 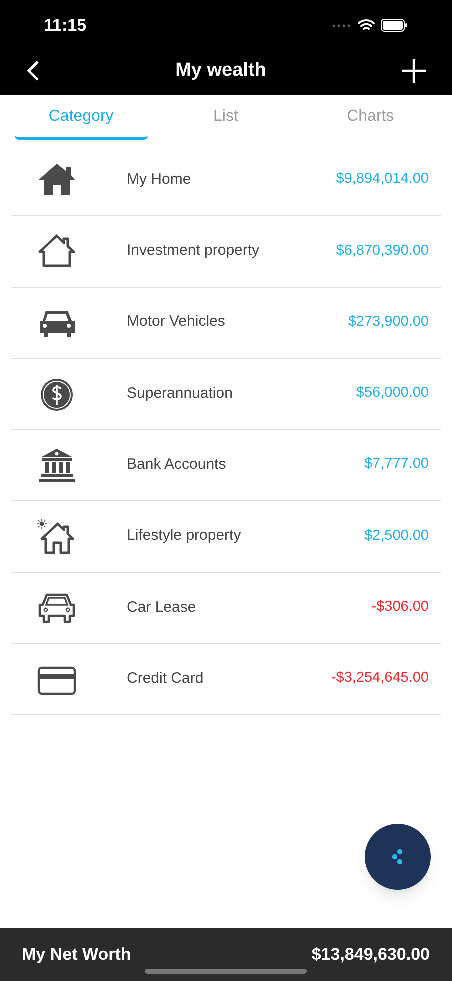 What do you see at coordinates (389, 322) in the screenshot?
I see `category-amount: $273,900.00` at bounding box center [389, 322].